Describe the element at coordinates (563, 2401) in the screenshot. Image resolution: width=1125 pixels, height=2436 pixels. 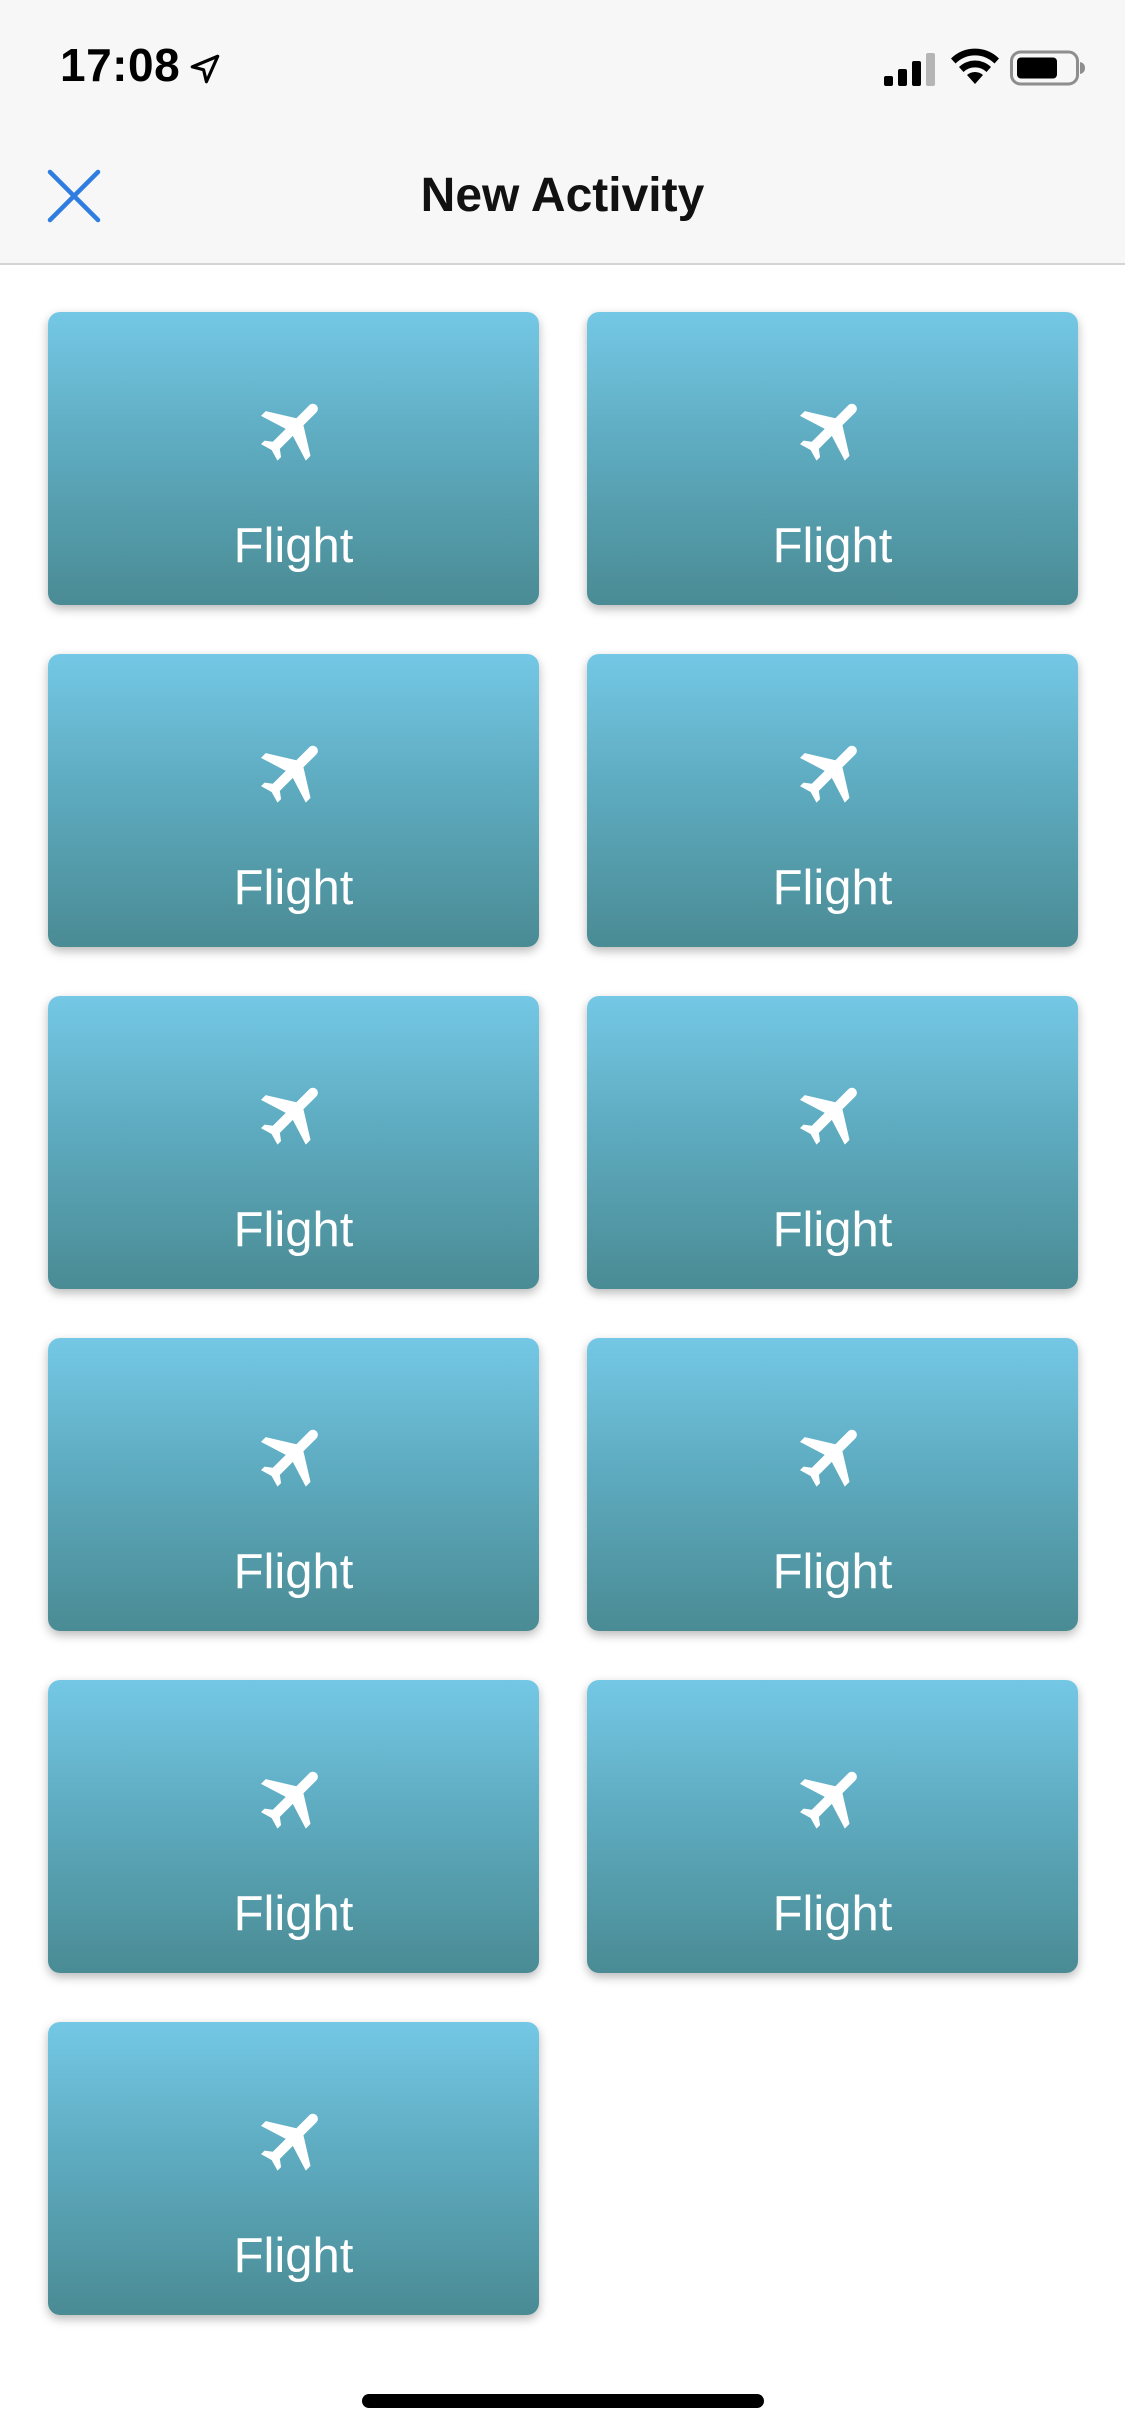
I see `home-indicator` at that location.